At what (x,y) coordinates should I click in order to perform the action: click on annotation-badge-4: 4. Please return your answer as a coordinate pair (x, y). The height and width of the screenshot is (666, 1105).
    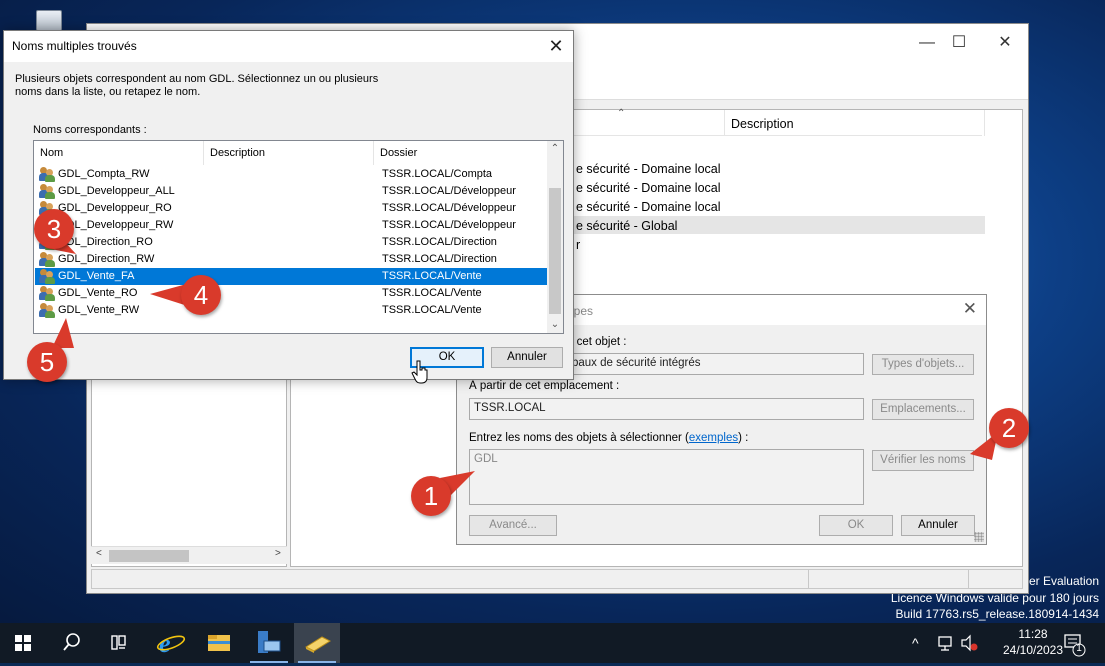
    Looking at the image, I should click on (201, 295).